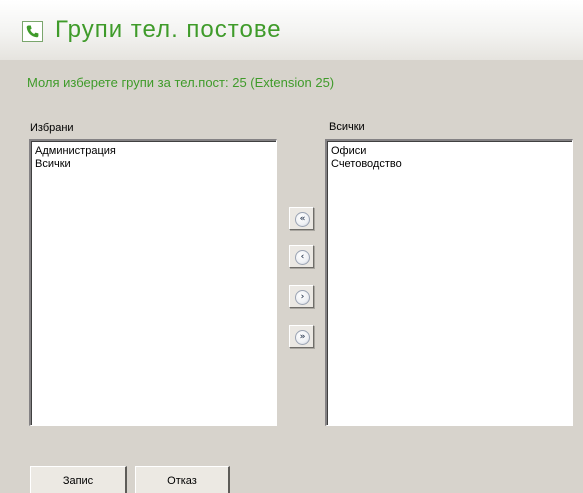  What do you see at coordinates (78, 479) in the screenshot?
I see `save-button: Запис` at bounding box center [78, 479].